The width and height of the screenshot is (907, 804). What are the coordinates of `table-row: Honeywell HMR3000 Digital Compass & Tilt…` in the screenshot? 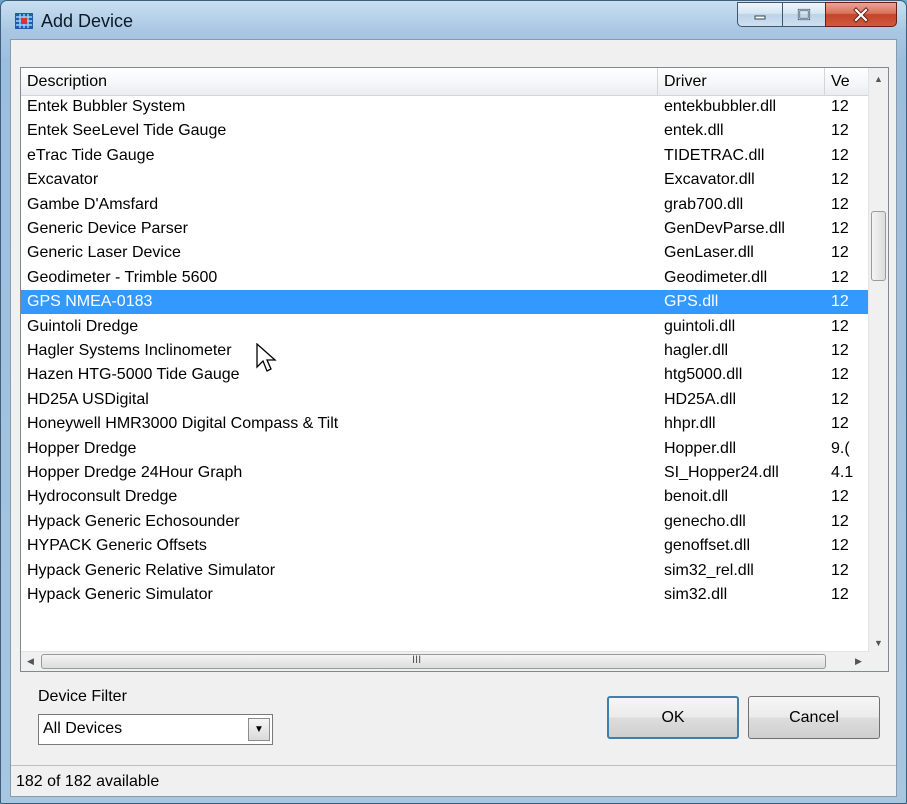 It's located at (445, 424).